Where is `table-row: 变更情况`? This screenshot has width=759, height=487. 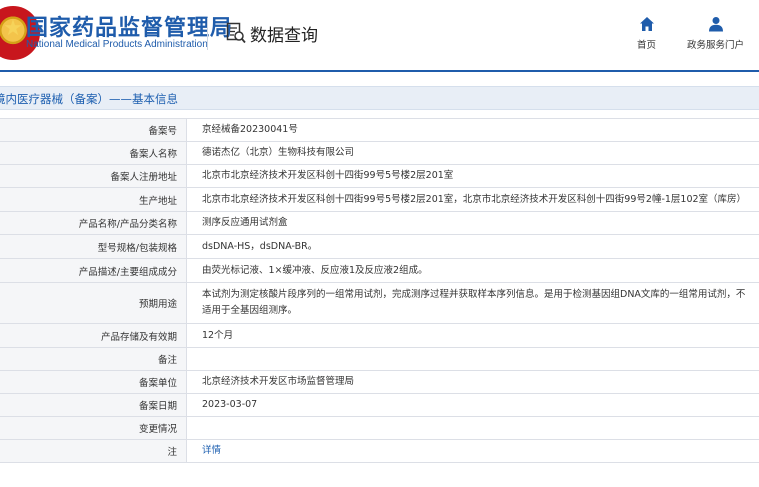 table-row: 变更情况 is located at coordinates (379, 428).